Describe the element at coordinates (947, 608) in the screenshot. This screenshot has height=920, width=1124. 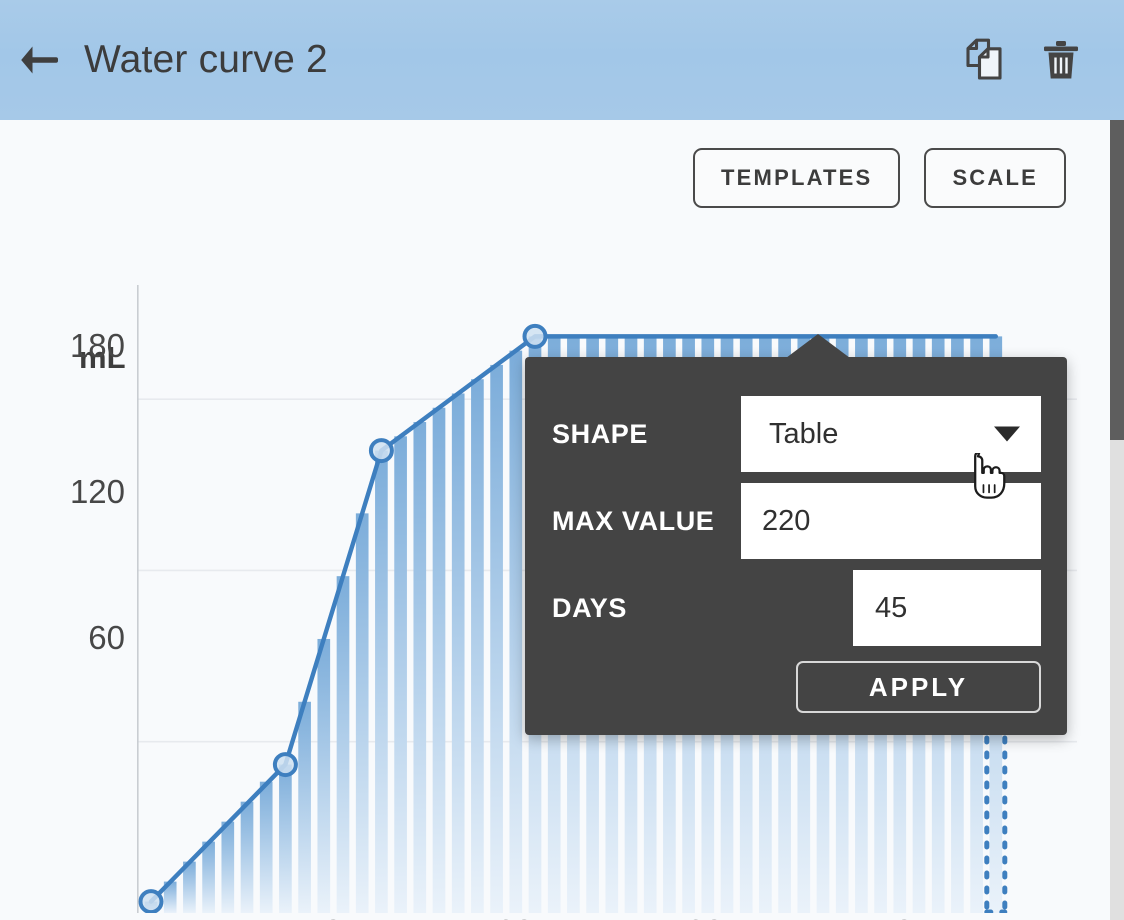
I see `days-input: 45` at that location.